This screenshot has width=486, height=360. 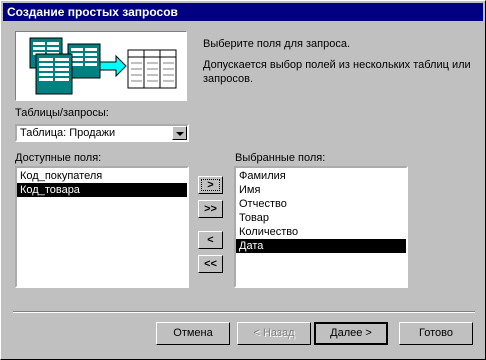 What do you see at coordinates (210, 264) in the screenshot?
I see `remove-all-fields-button: <<` at bounding box center [210, 264].